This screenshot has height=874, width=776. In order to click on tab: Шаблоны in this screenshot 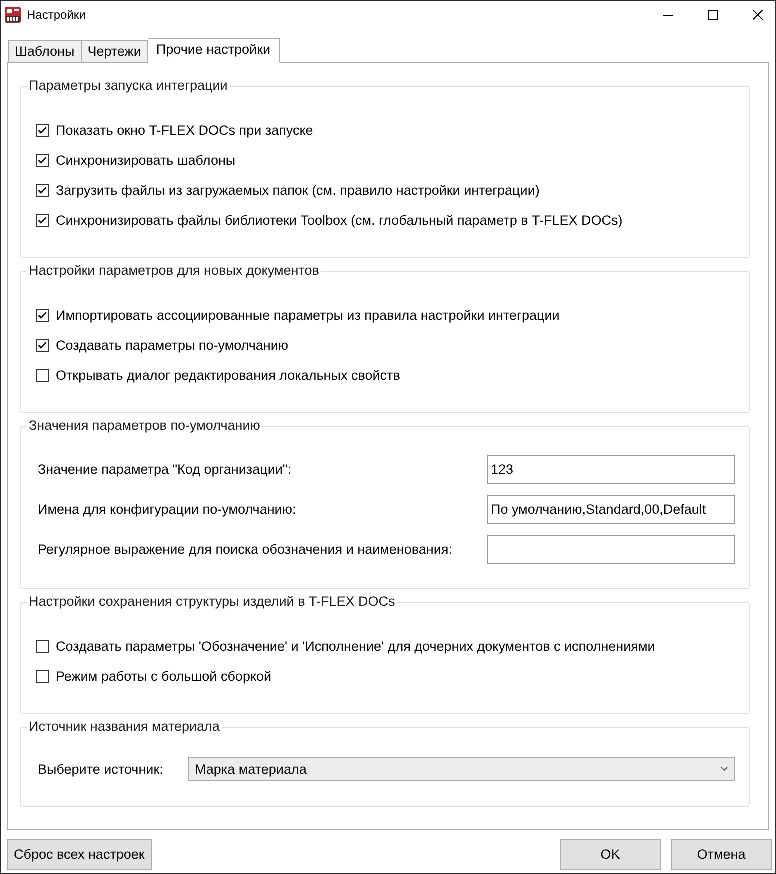, I will do `click(45, 51)`.